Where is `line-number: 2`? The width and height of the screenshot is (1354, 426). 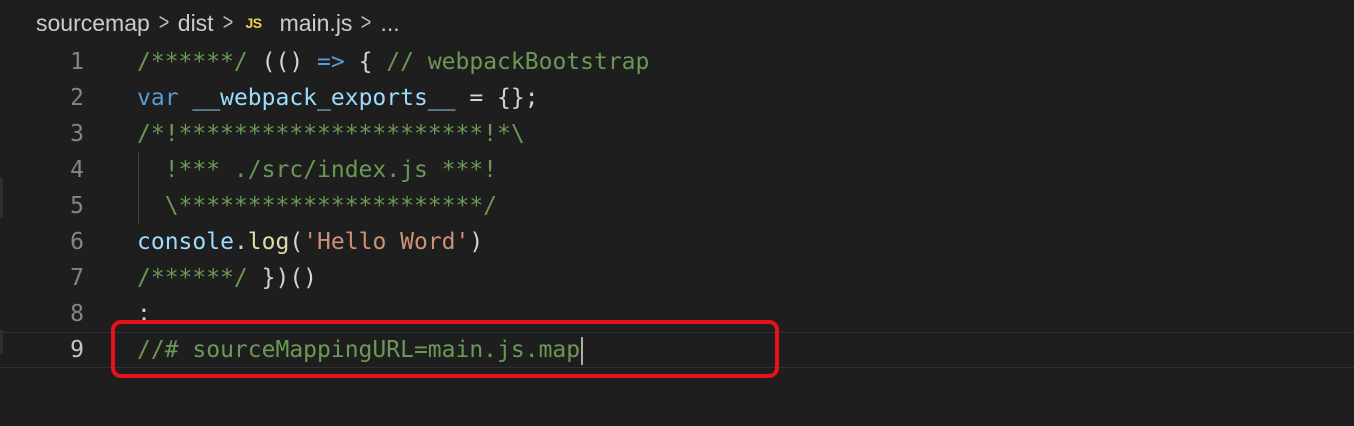
line-number: 2 is located at coordinates (77, 98).